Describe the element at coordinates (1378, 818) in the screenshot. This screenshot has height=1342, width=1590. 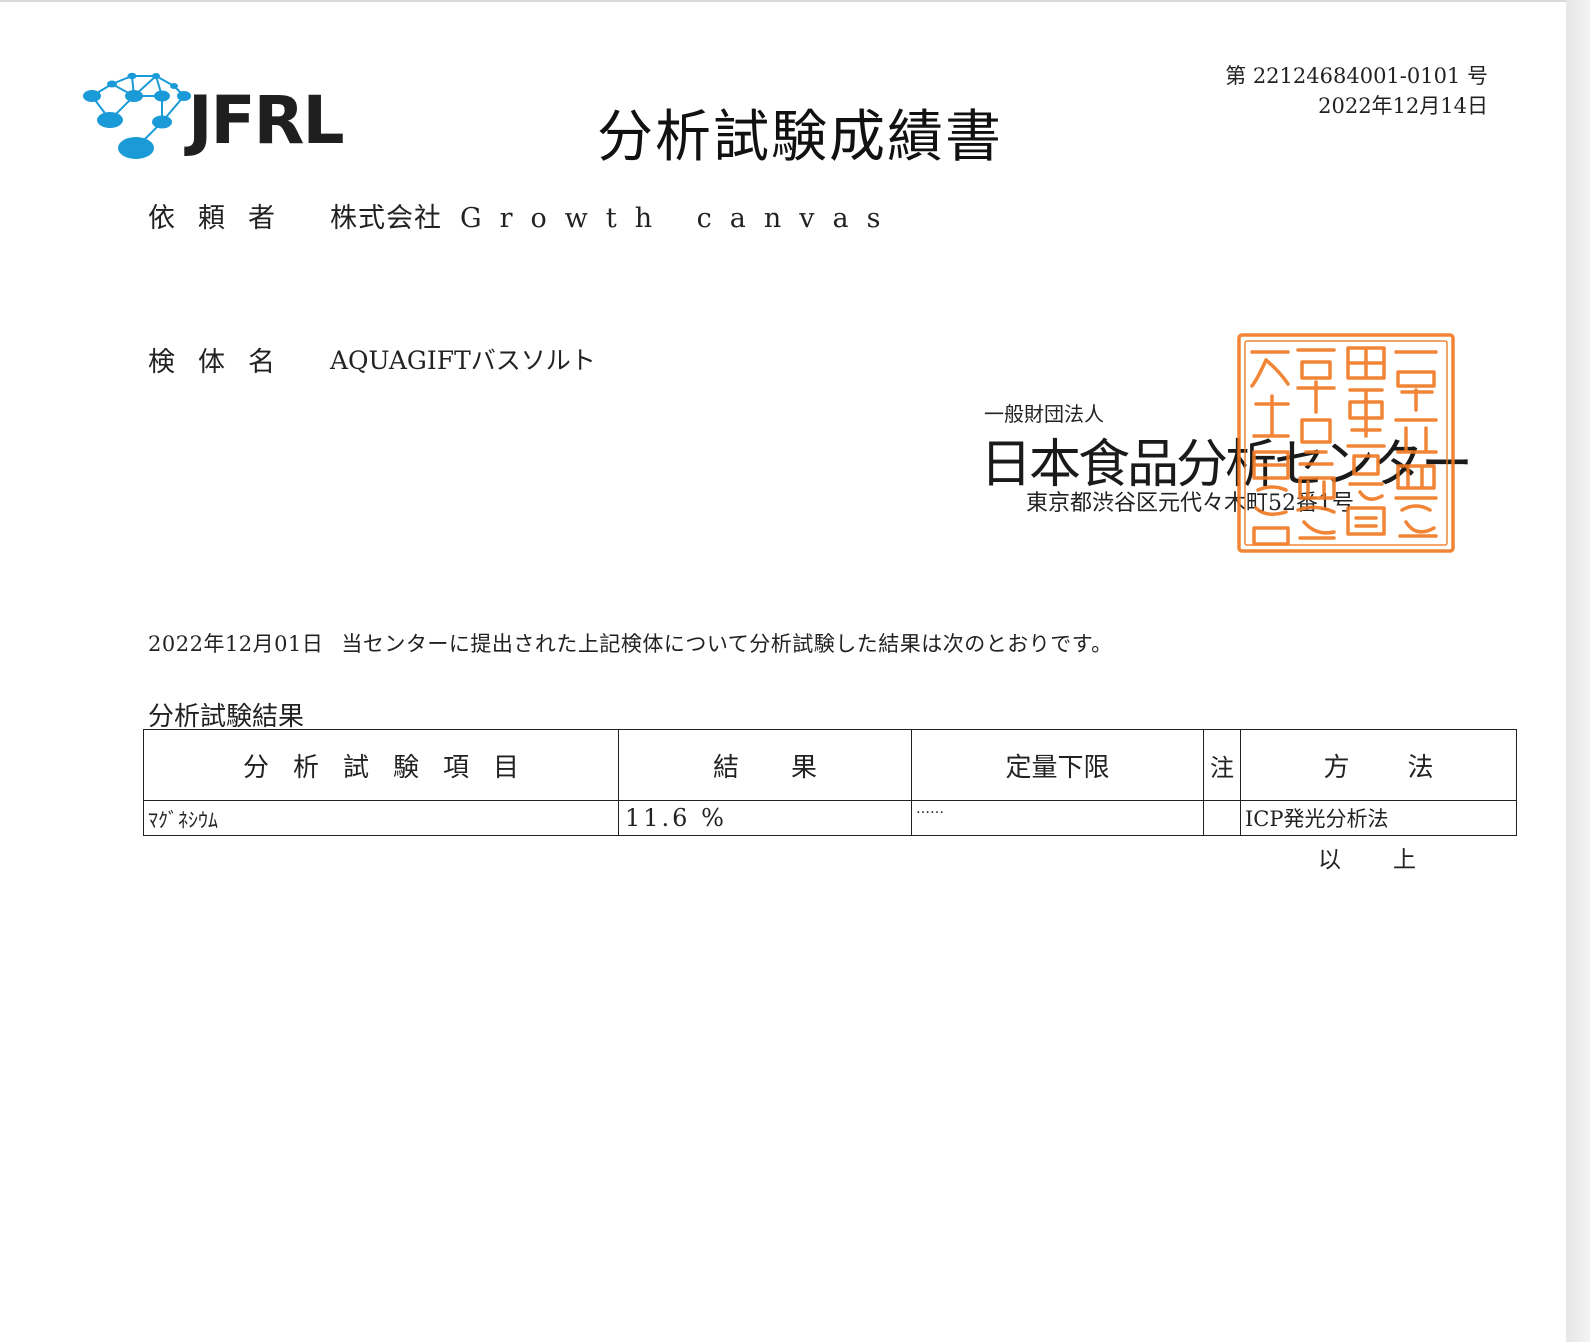
I see `cell-method: ICP発光分析法` at that location.